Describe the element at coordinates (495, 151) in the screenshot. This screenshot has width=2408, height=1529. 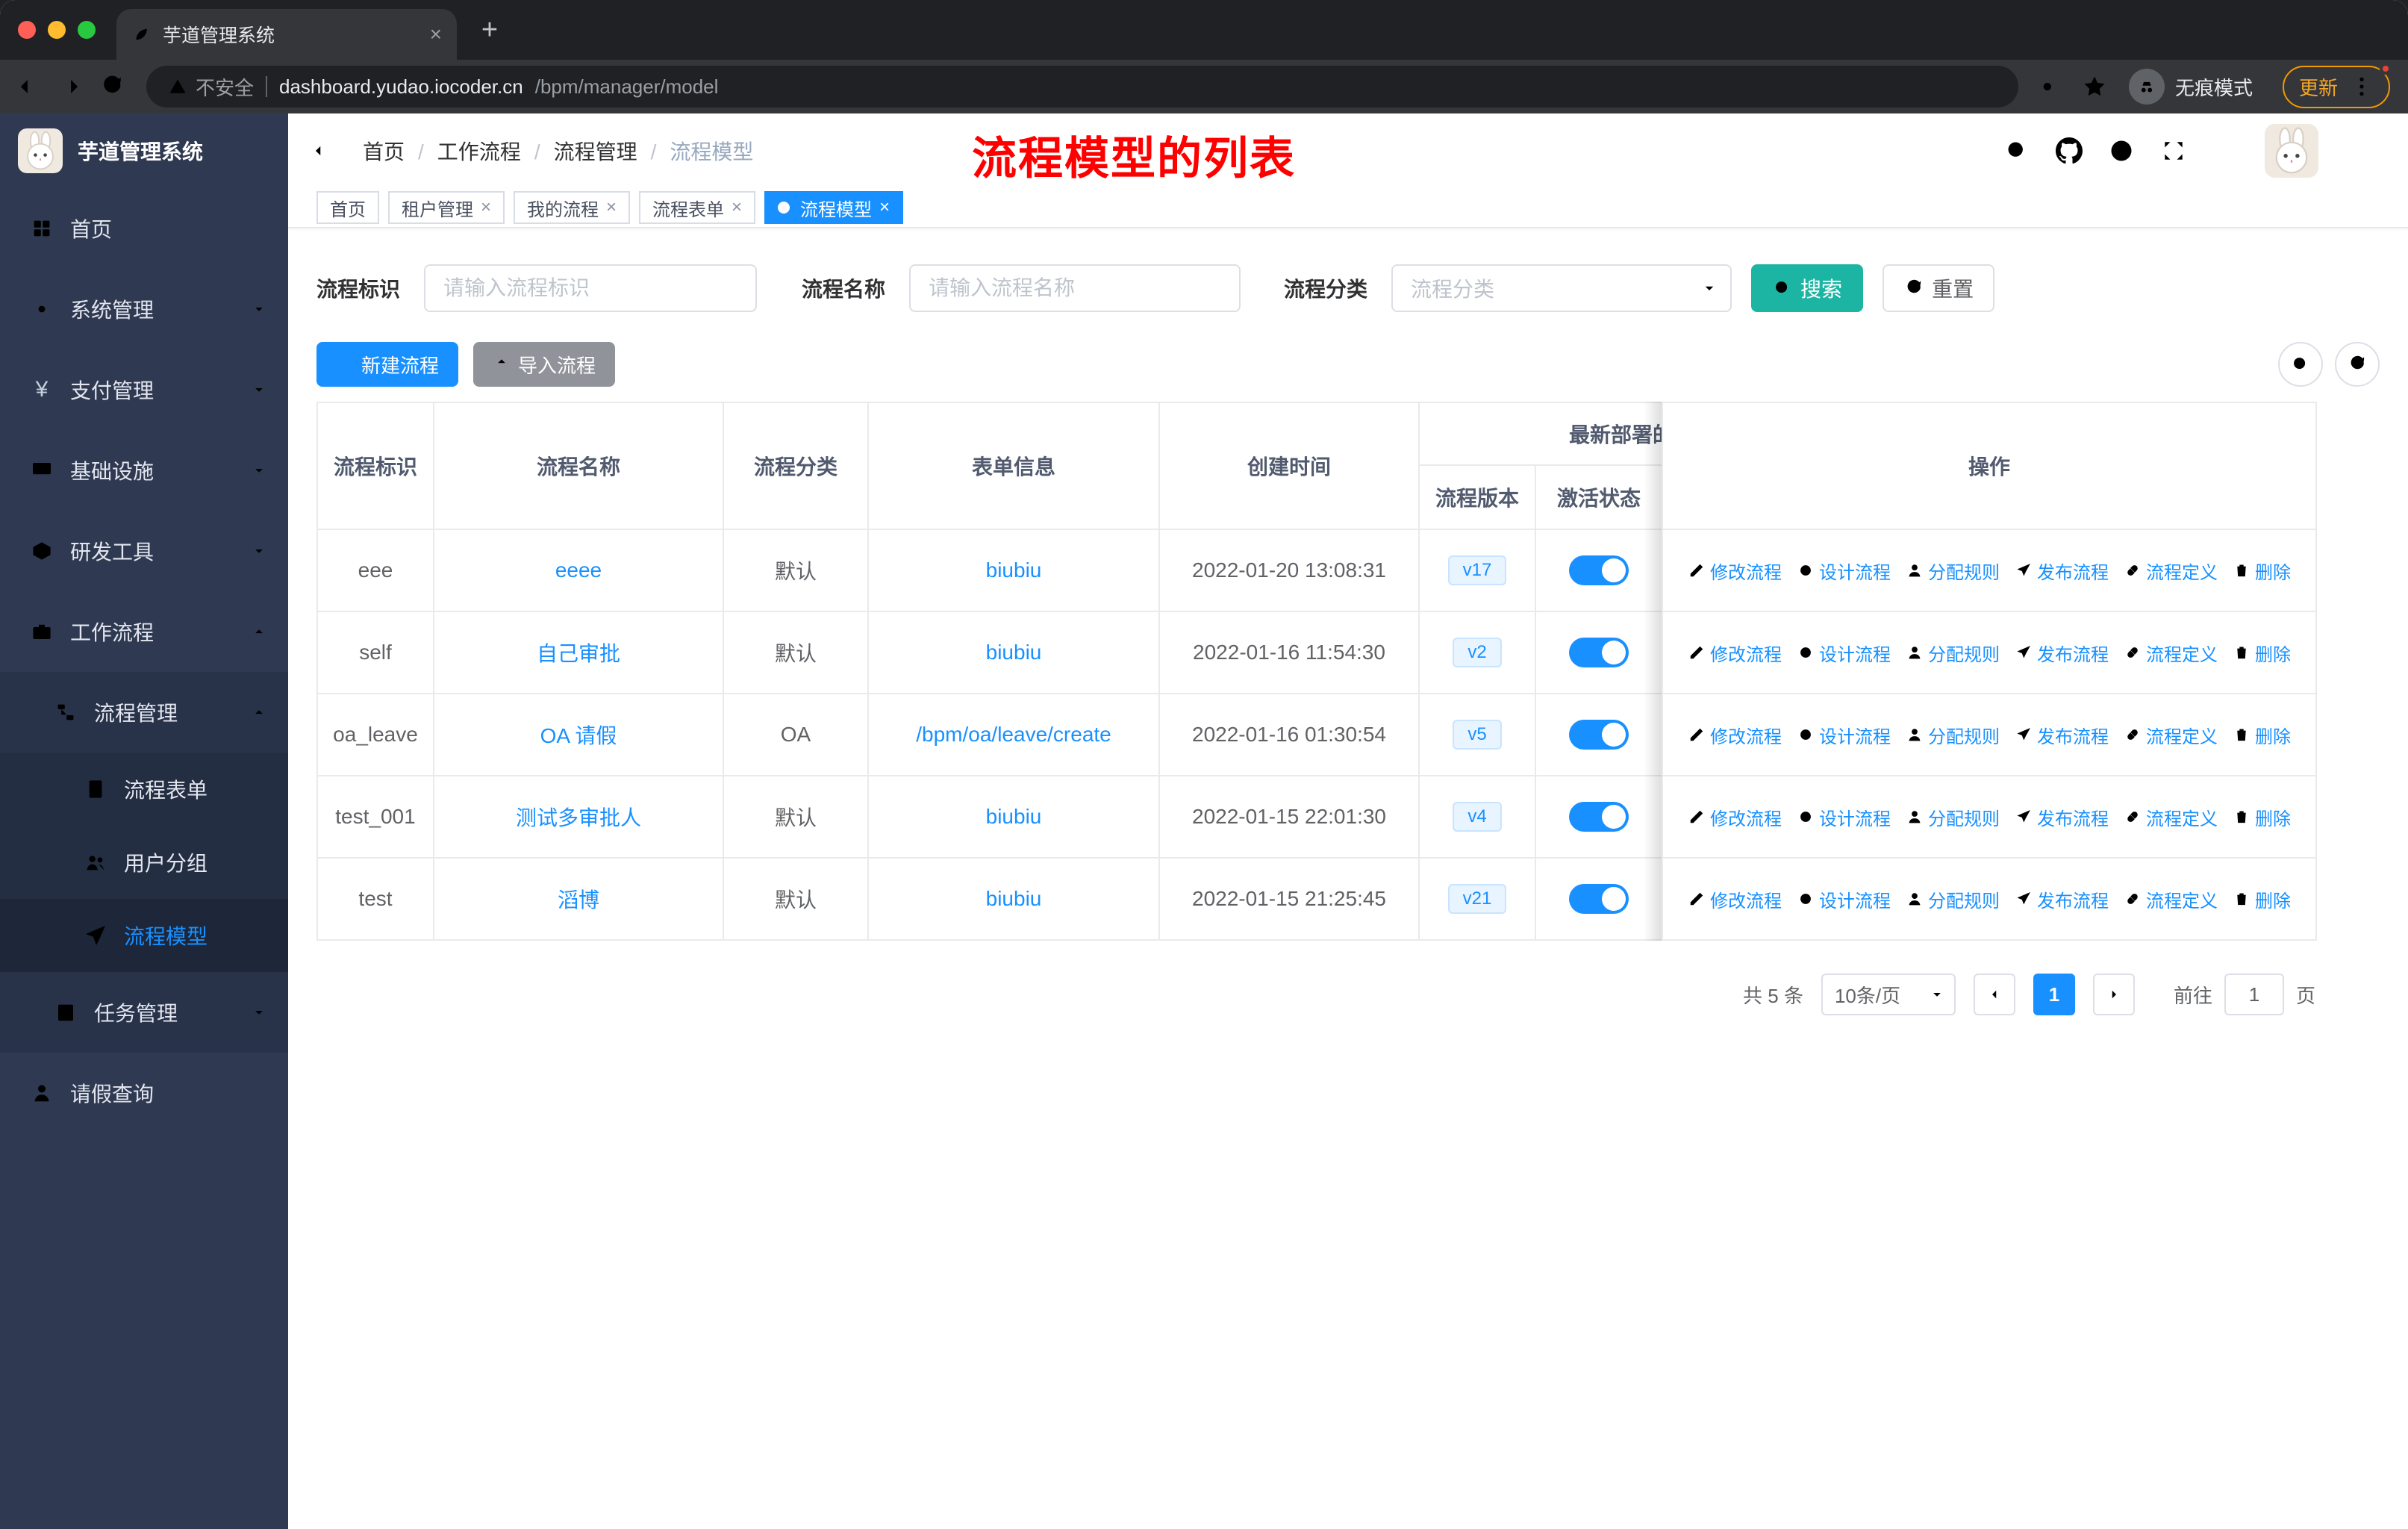
I see `breadcrumb-item: 工作流程` at that location.